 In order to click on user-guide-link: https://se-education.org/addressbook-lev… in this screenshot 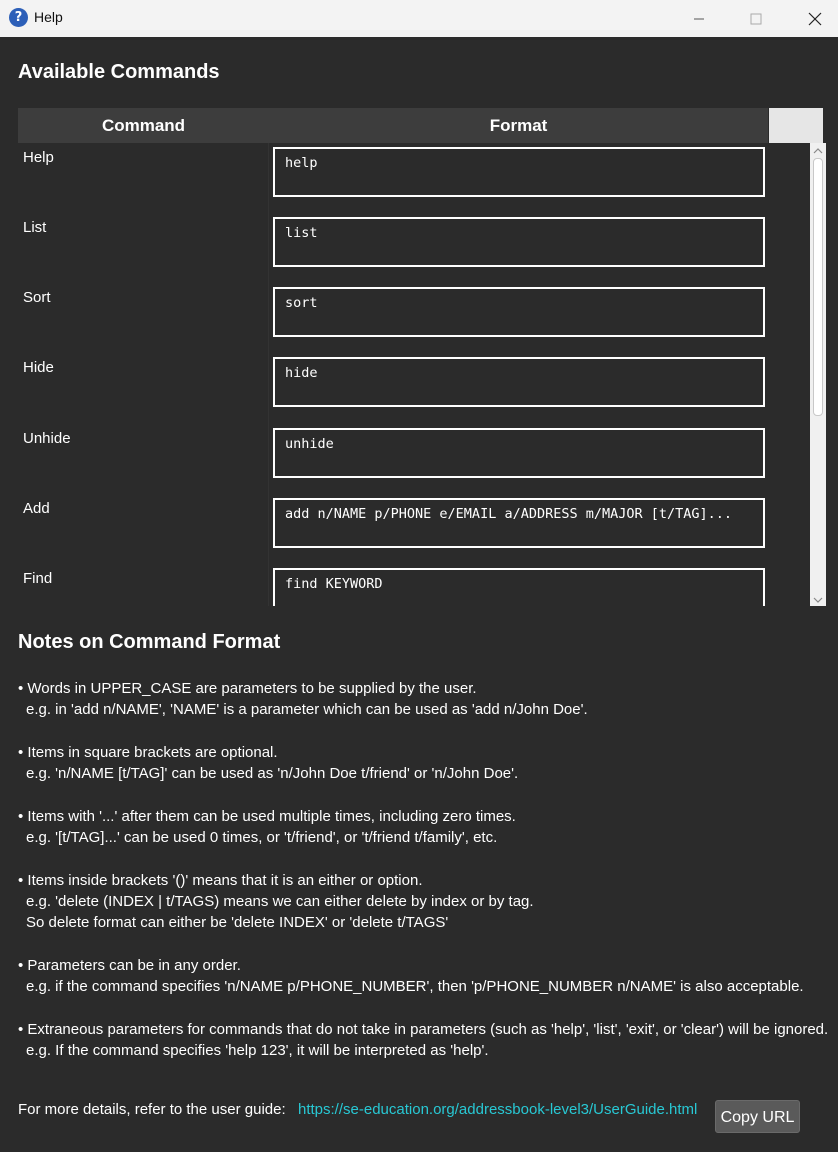, I will do `click(497, 1109)`.